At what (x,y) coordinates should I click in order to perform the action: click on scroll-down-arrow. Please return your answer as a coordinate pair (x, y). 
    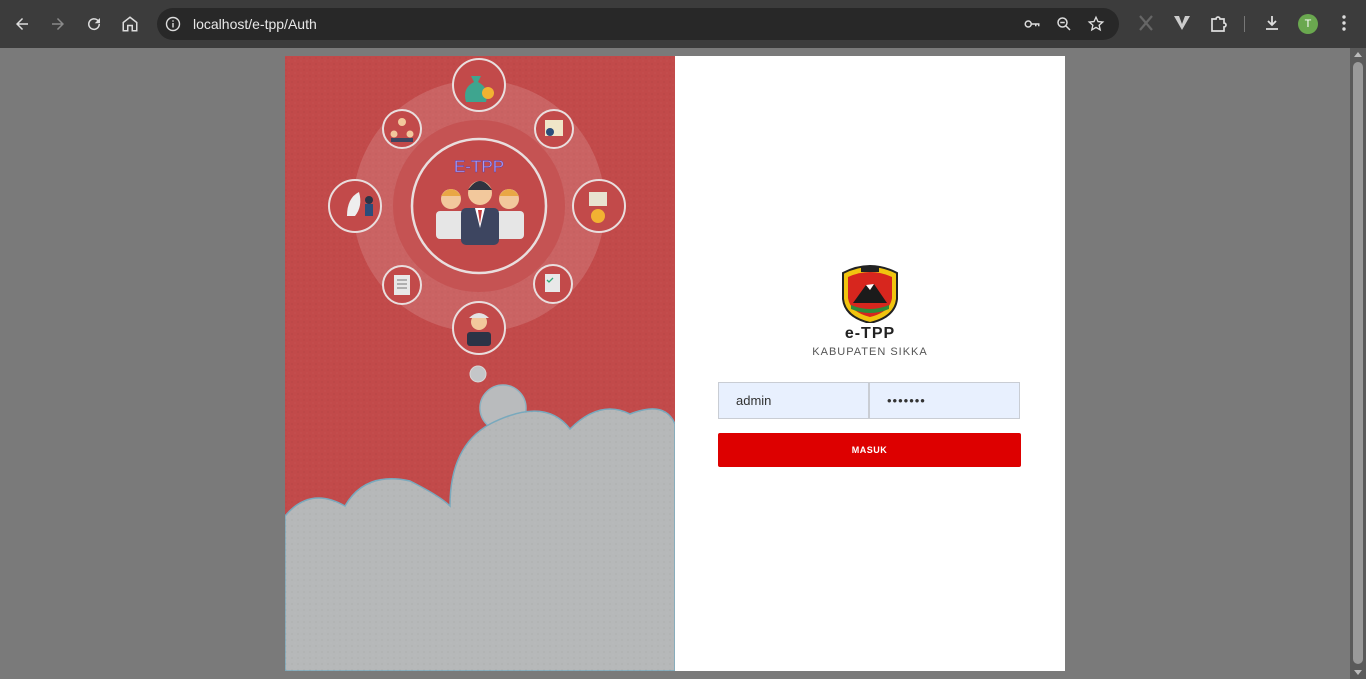
    Looking at the image, I should click on (1358, 672).